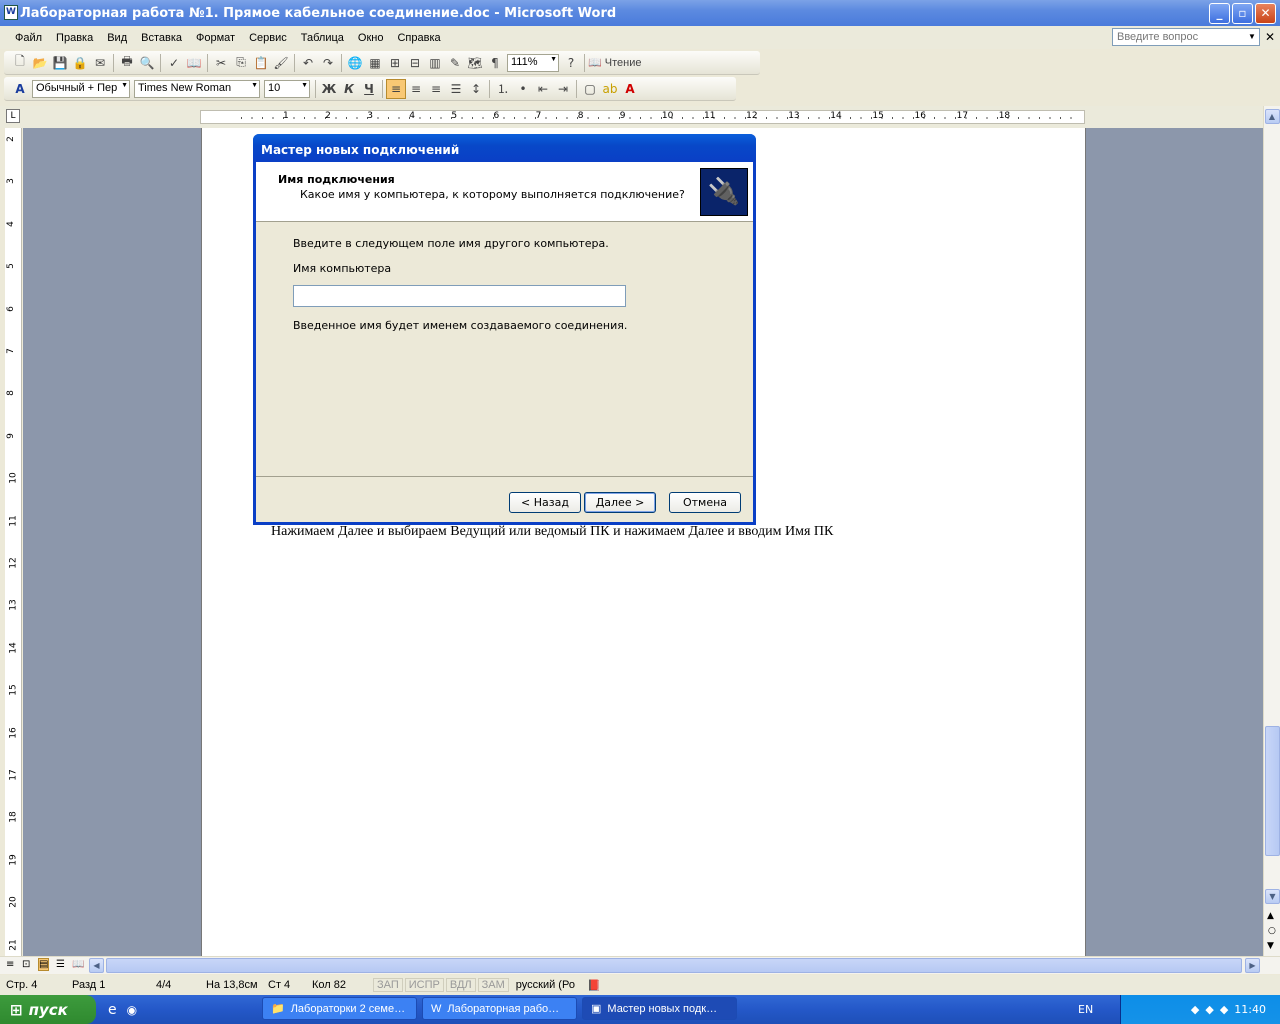 This screenshot has height=1024, width=1280. Describe the element at coordinates (475, 63) in the screenshot. I see `document-map-icon: 🗺` at that location.